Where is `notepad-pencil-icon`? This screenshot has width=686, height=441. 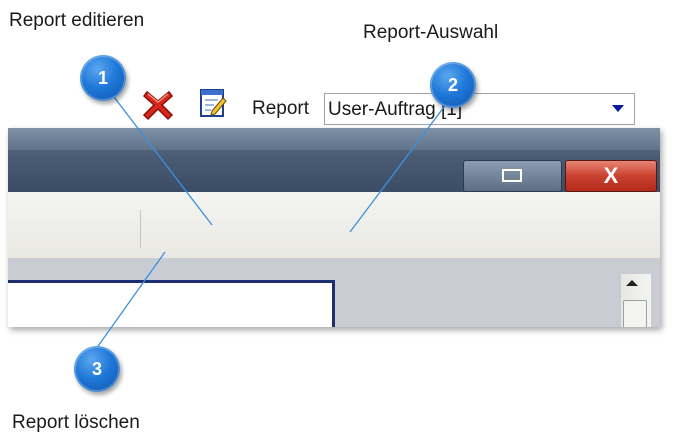
notepad-pencil-icon is located at coordinates (213, 103).